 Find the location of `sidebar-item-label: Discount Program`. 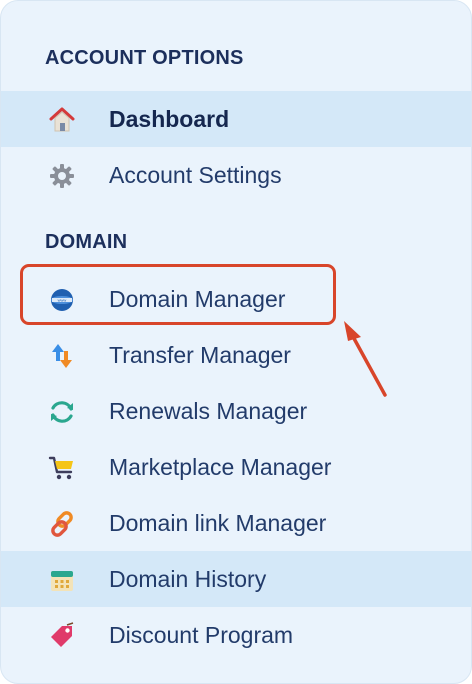

sidebar-item-label: Discount Program is located at coordinates (201, 634).